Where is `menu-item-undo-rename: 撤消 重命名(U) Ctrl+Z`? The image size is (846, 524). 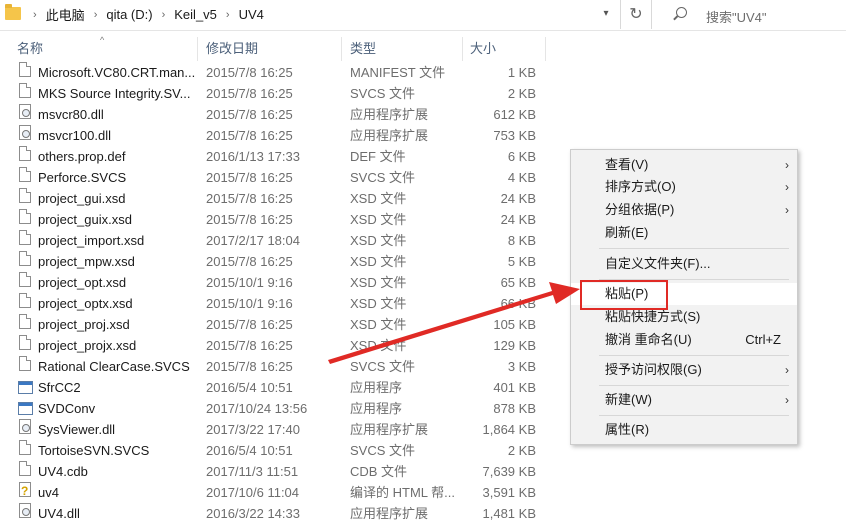
menu-item-undo-rename: 撤消 重命名(U) Ctrl+Z is located at coordinates (684, 340).